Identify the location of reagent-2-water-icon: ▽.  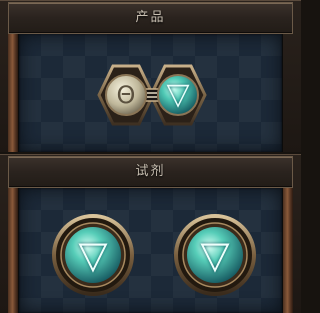
(215, 255).